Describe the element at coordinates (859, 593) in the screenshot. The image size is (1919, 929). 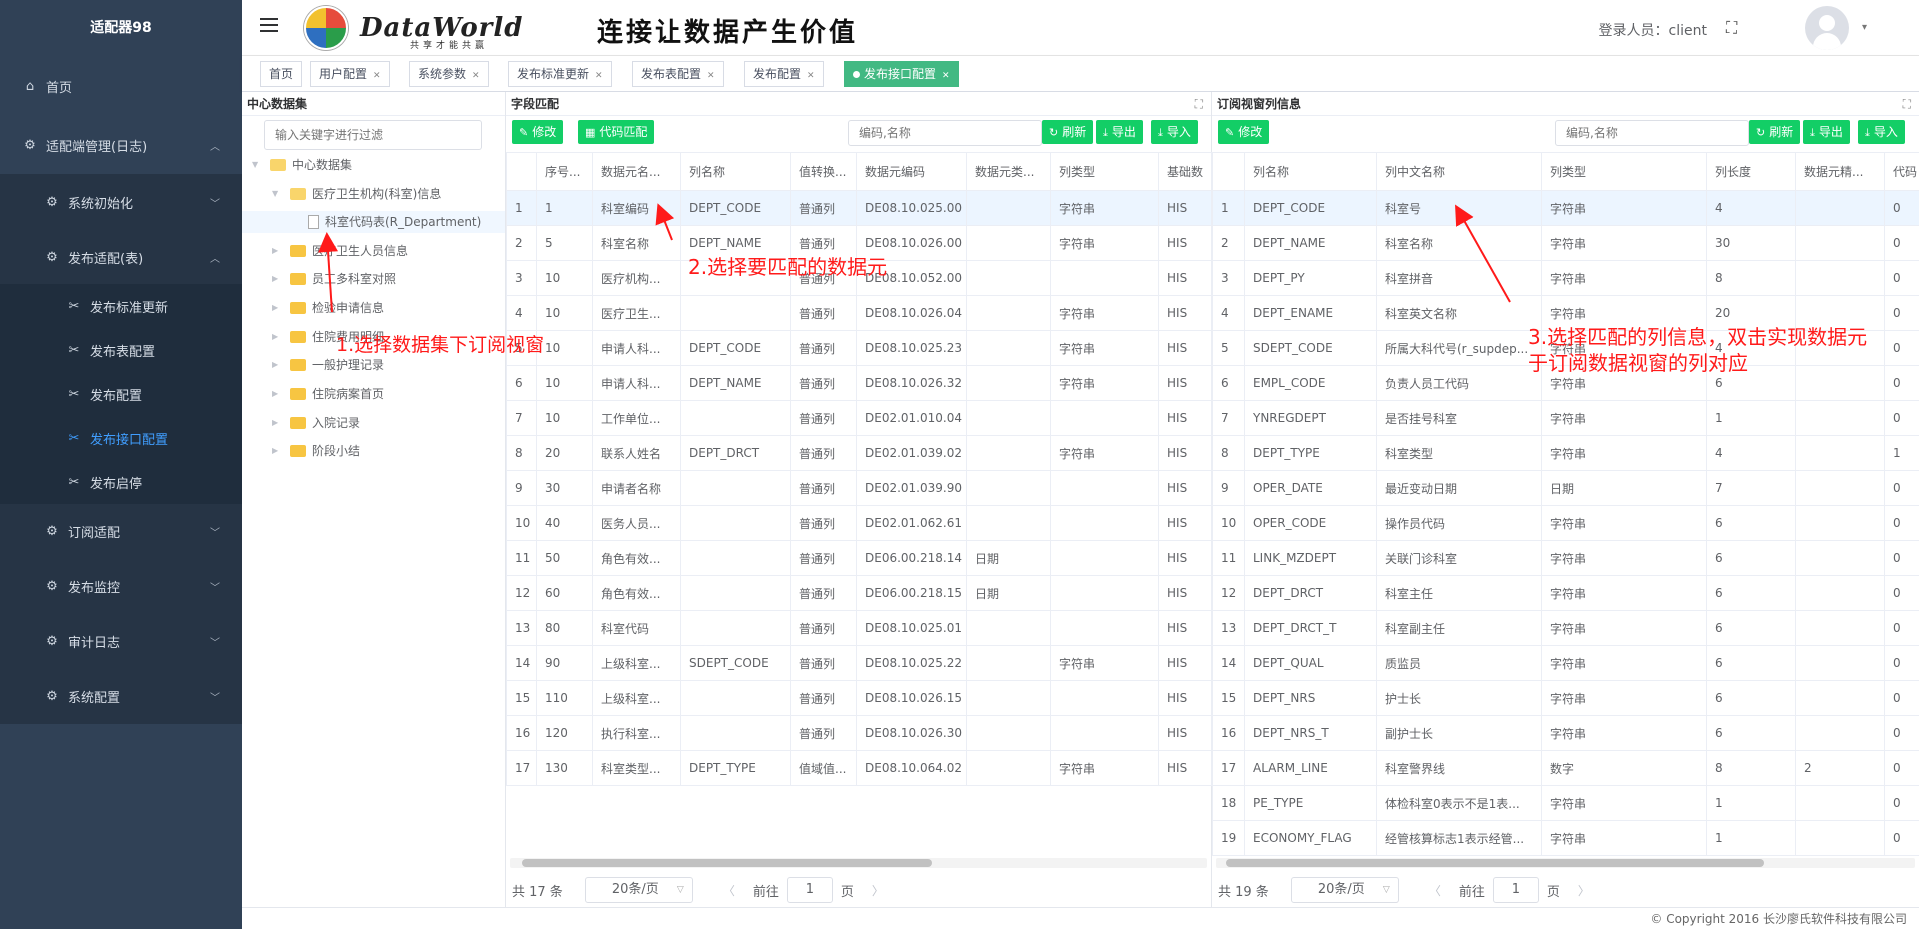
I see `table-row: 12 60 角色有效... 普通列 DE06.00.218.15 日期 HIS` at that location.